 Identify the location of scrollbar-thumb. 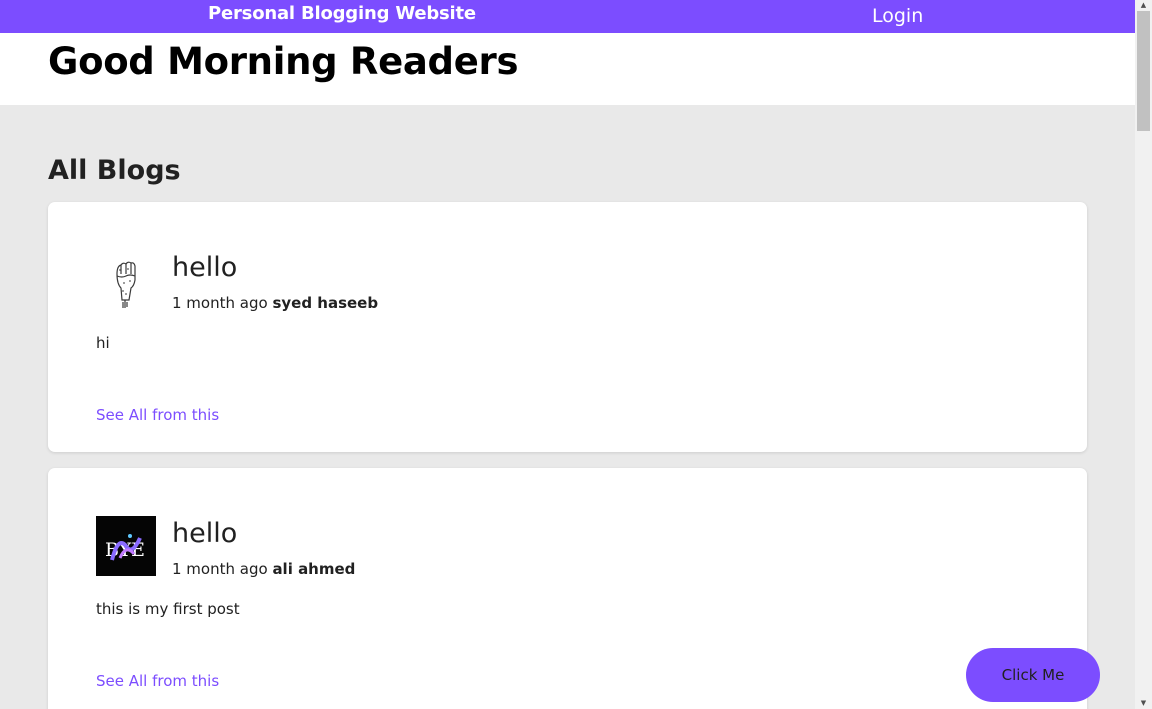
(1143, 71).